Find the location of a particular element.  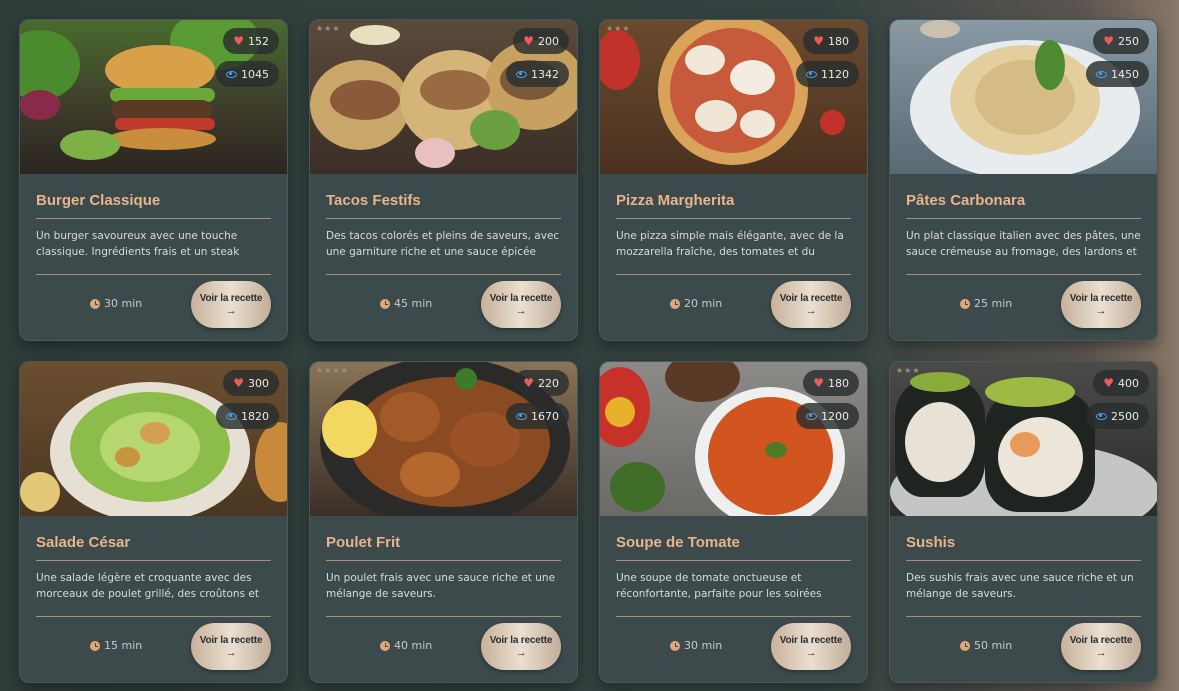

views-count: 2500 is located at coordinates (1125, 416).